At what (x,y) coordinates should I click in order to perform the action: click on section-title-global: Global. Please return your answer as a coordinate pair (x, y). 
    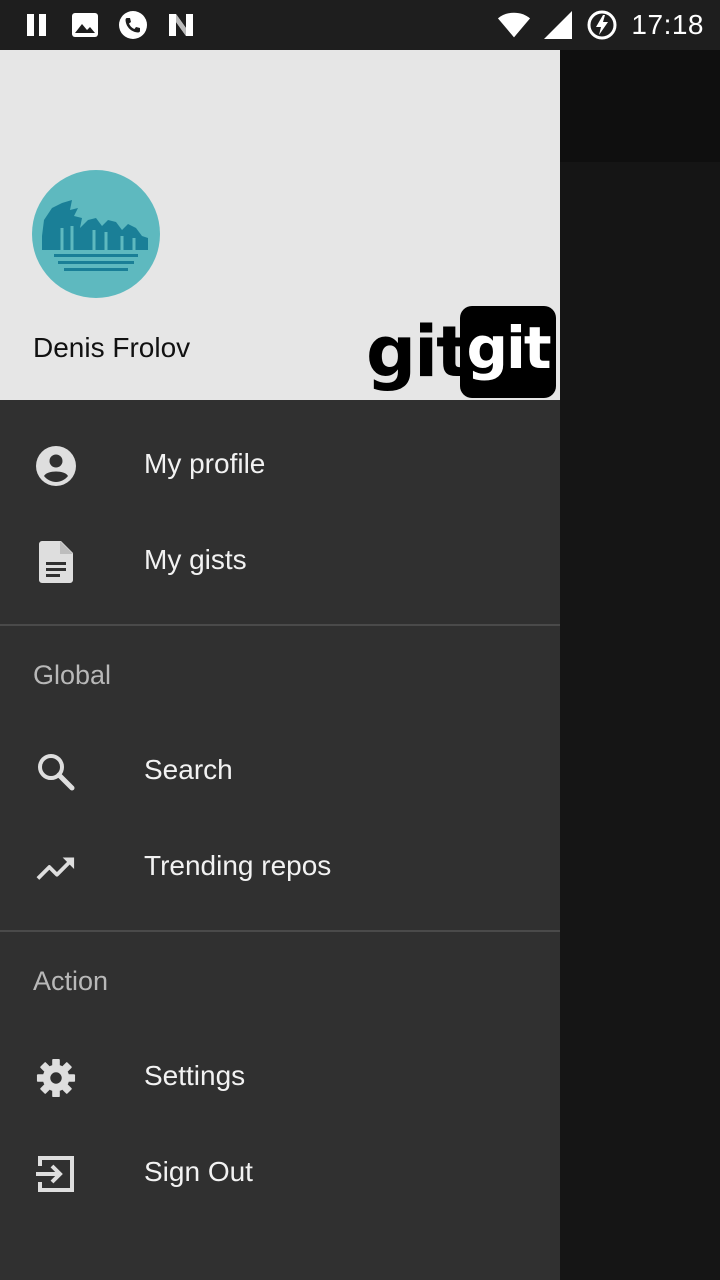
    Looking at the image, I should click on (72, 675).